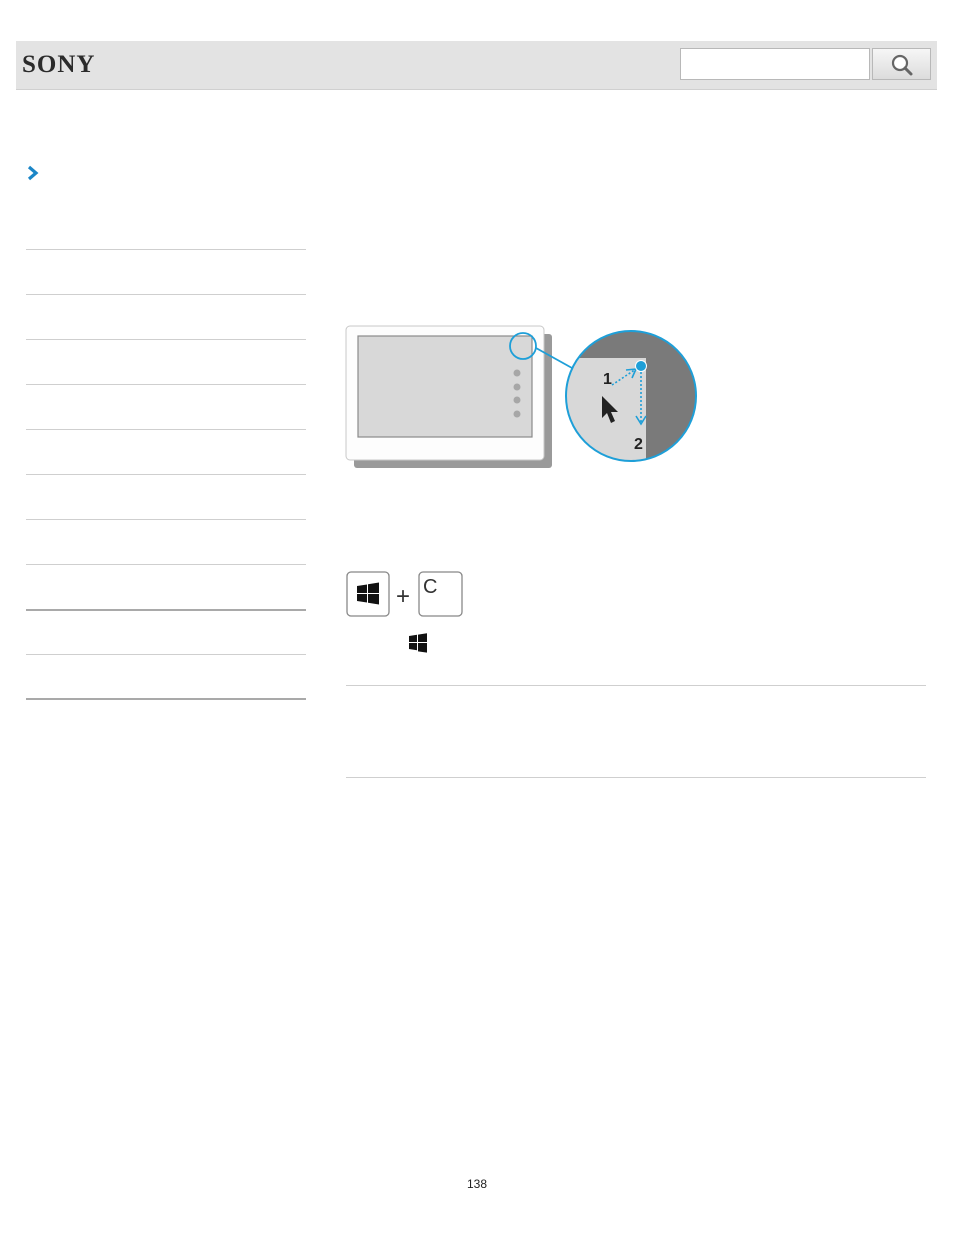 The height and width of the screenshot is (1235, 954). I want to click on plus-sign: +, so click(403, 596).